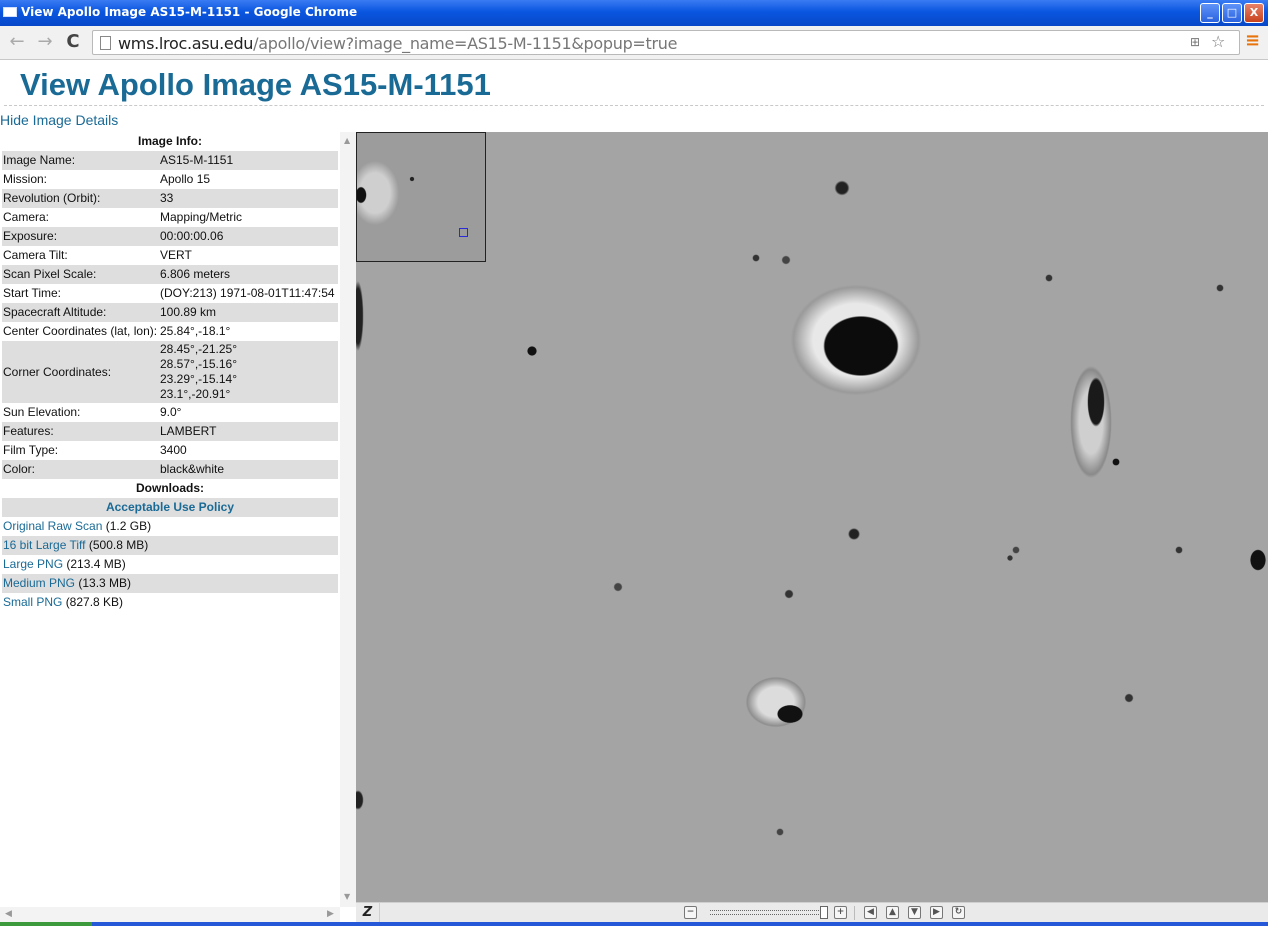  Describe the element at coordinates (39, 583) in the screenshot. I see `download-link-medium-png: Medium PNG` at that location.